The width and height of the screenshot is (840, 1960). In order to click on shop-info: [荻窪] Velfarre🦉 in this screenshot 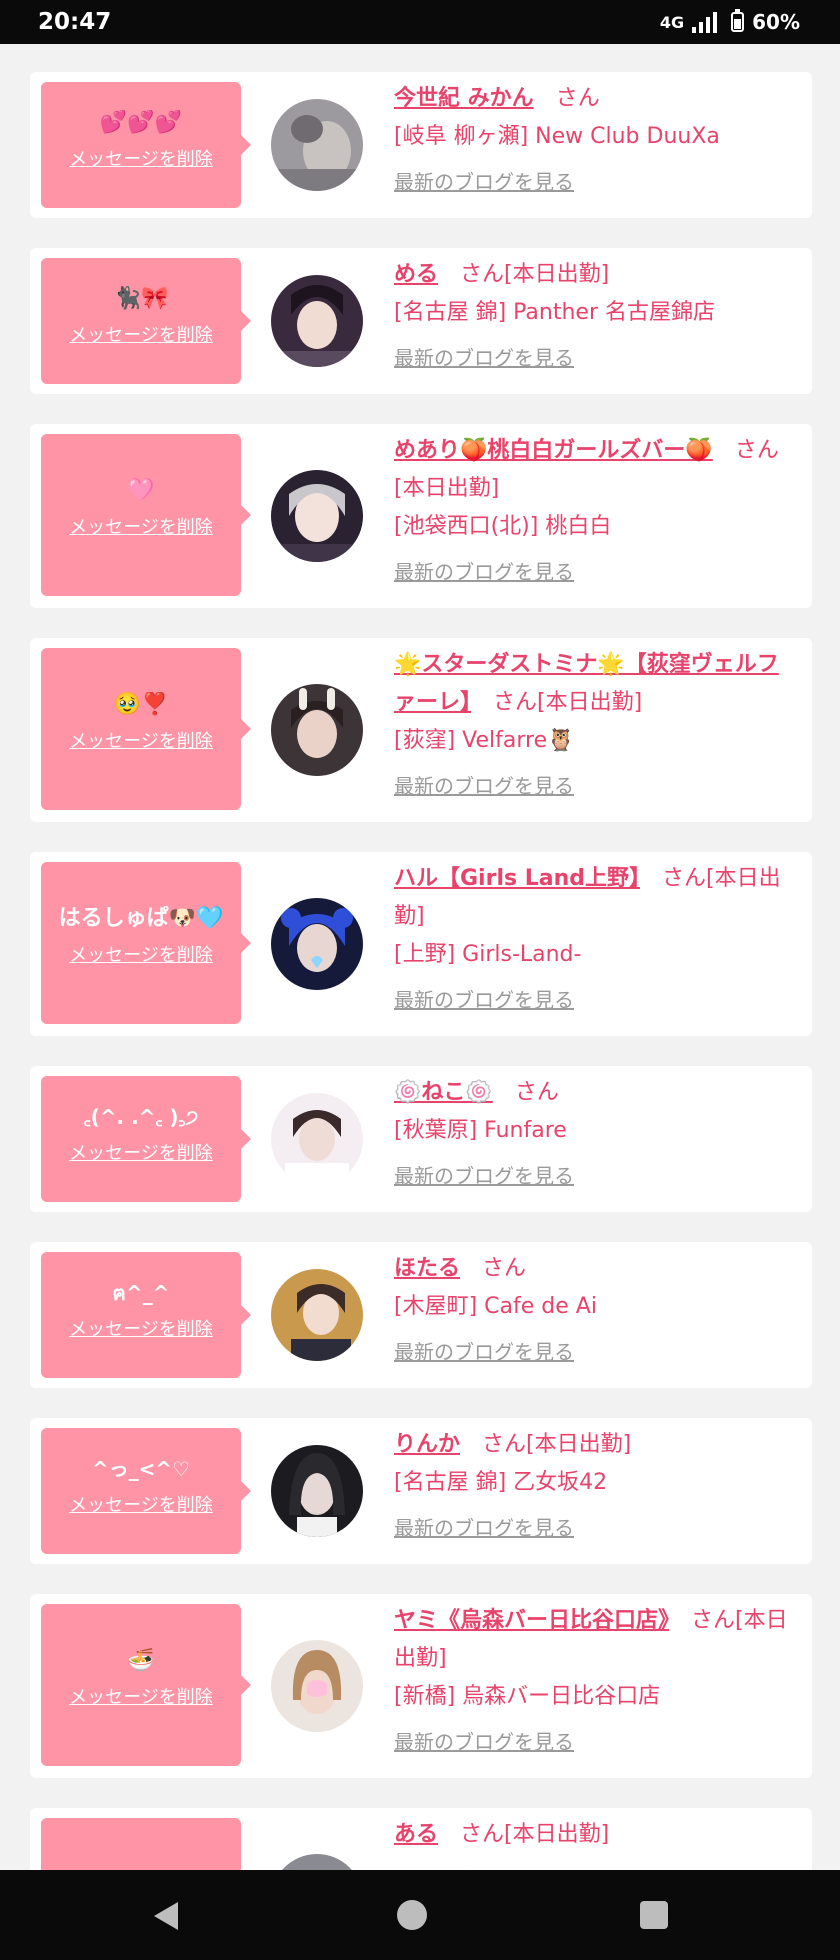, I will do `click(484, 740)`.